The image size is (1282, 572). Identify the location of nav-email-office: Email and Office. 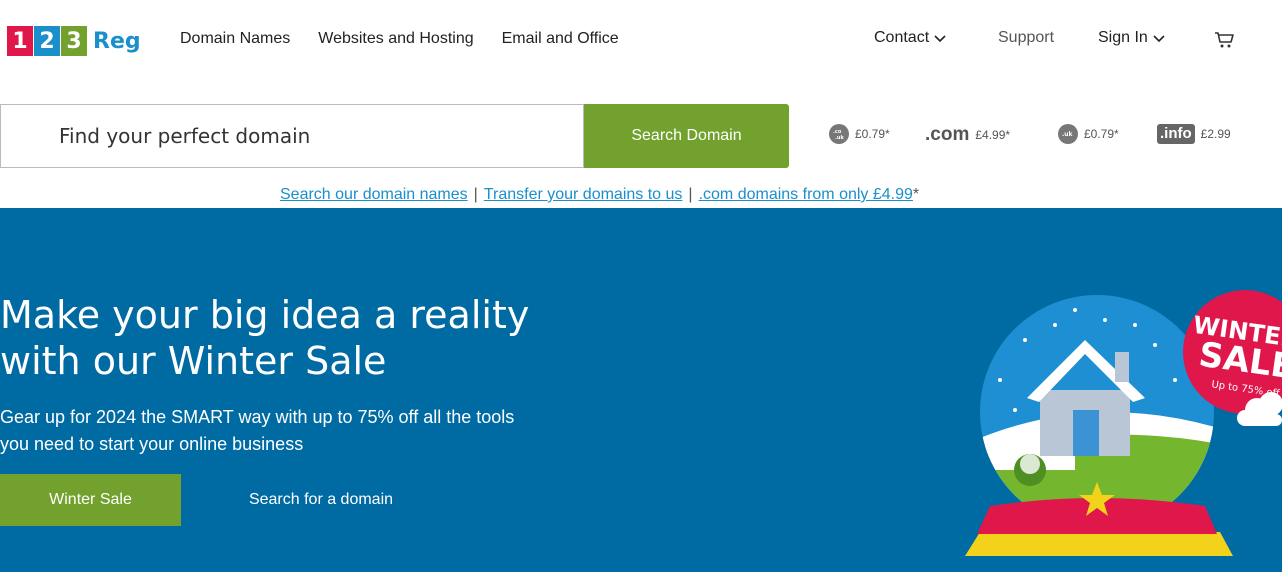
(560, 39).